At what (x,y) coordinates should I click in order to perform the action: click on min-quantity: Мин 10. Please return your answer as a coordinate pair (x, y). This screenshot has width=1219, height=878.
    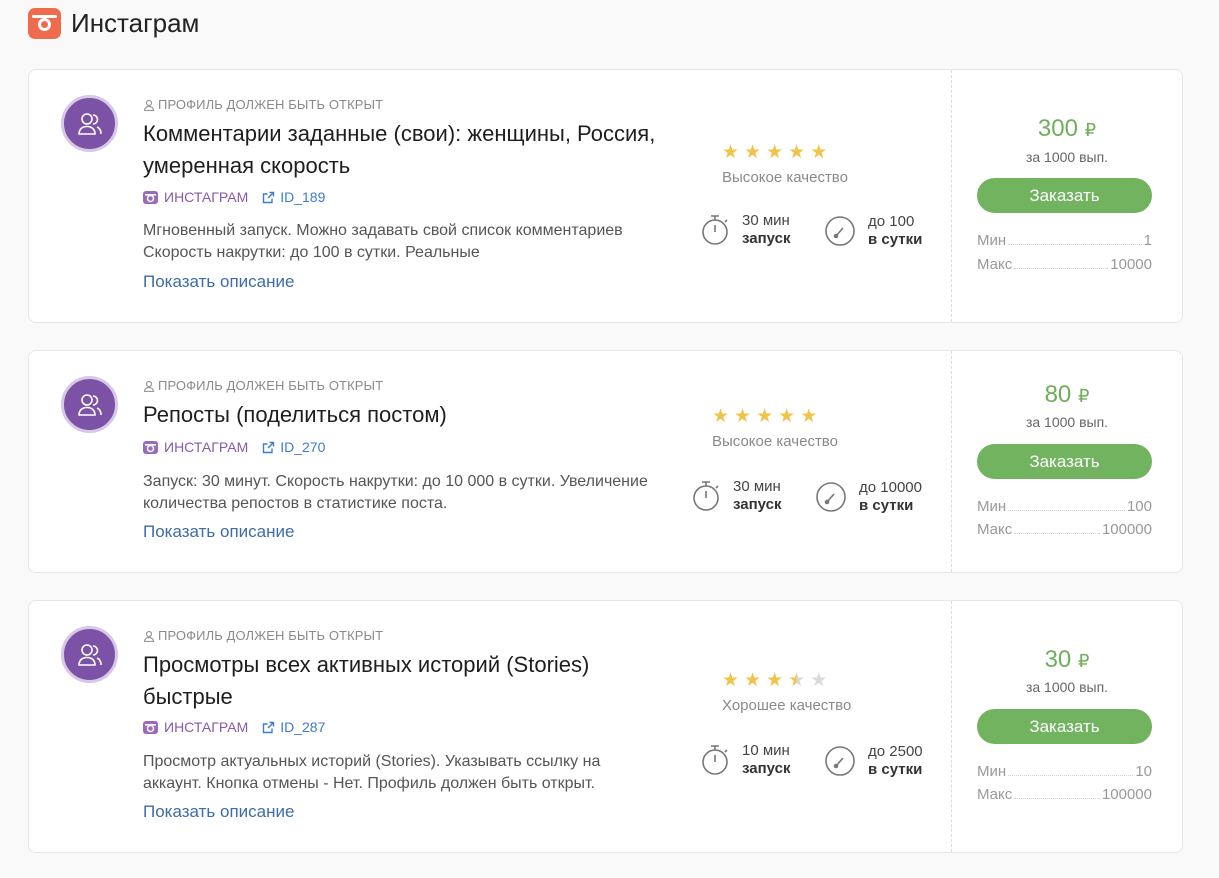
    Looking at the image, I should click on (1064, 771).